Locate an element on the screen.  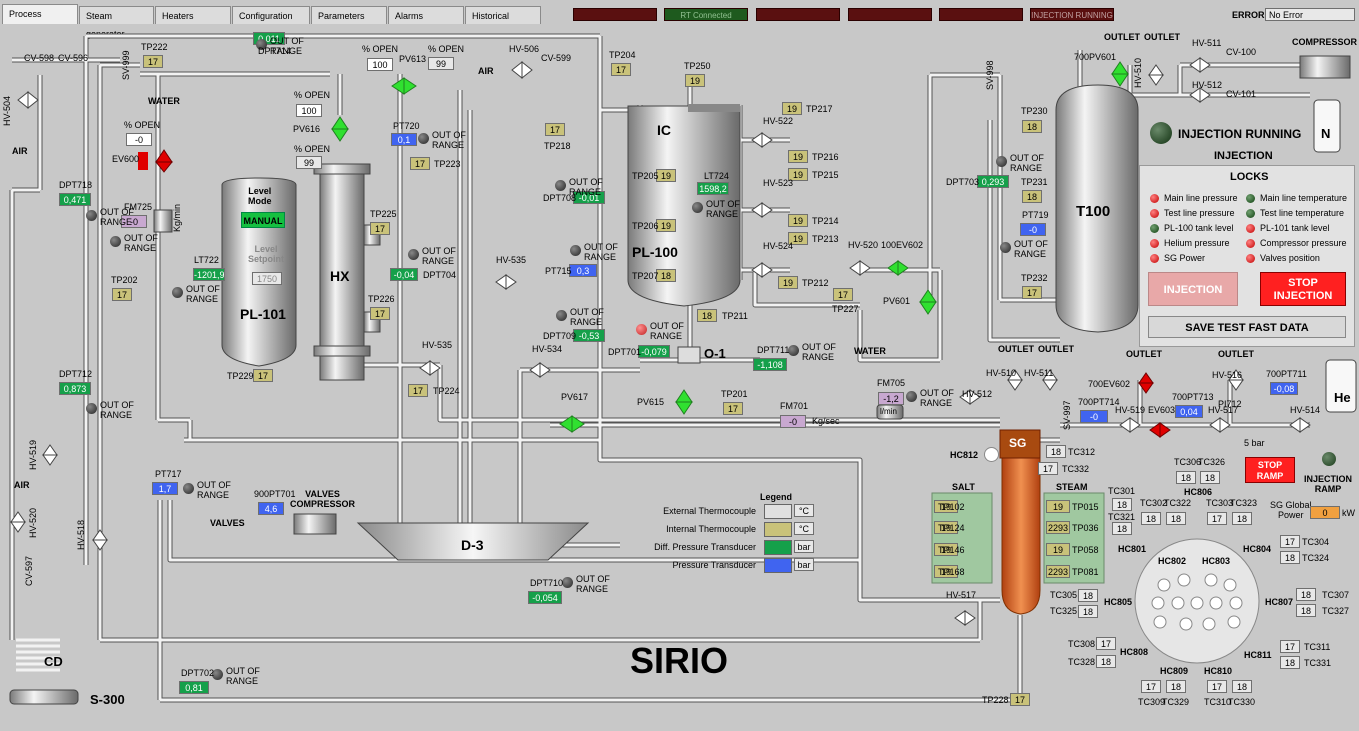
readout-tp228: 17 is located at coordinates (1020, 699).